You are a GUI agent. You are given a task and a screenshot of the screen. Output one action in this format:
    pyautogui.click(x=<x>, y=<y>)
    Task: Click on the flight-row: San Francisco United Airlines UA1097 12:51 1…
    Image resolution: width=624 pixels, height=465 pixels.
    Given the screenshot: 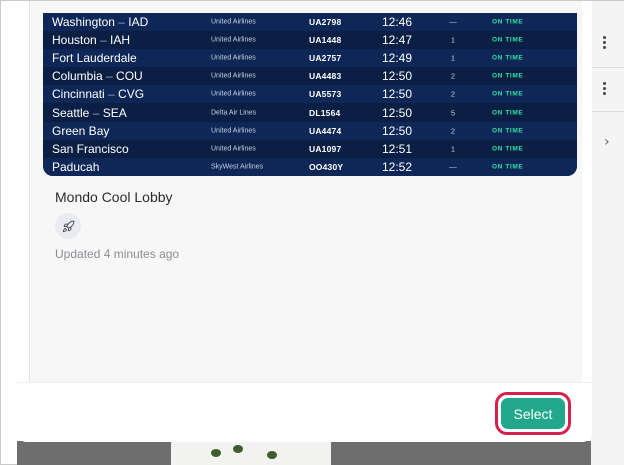 What is the action you would take?
    pyautogui.click(x=310, y=148)
    